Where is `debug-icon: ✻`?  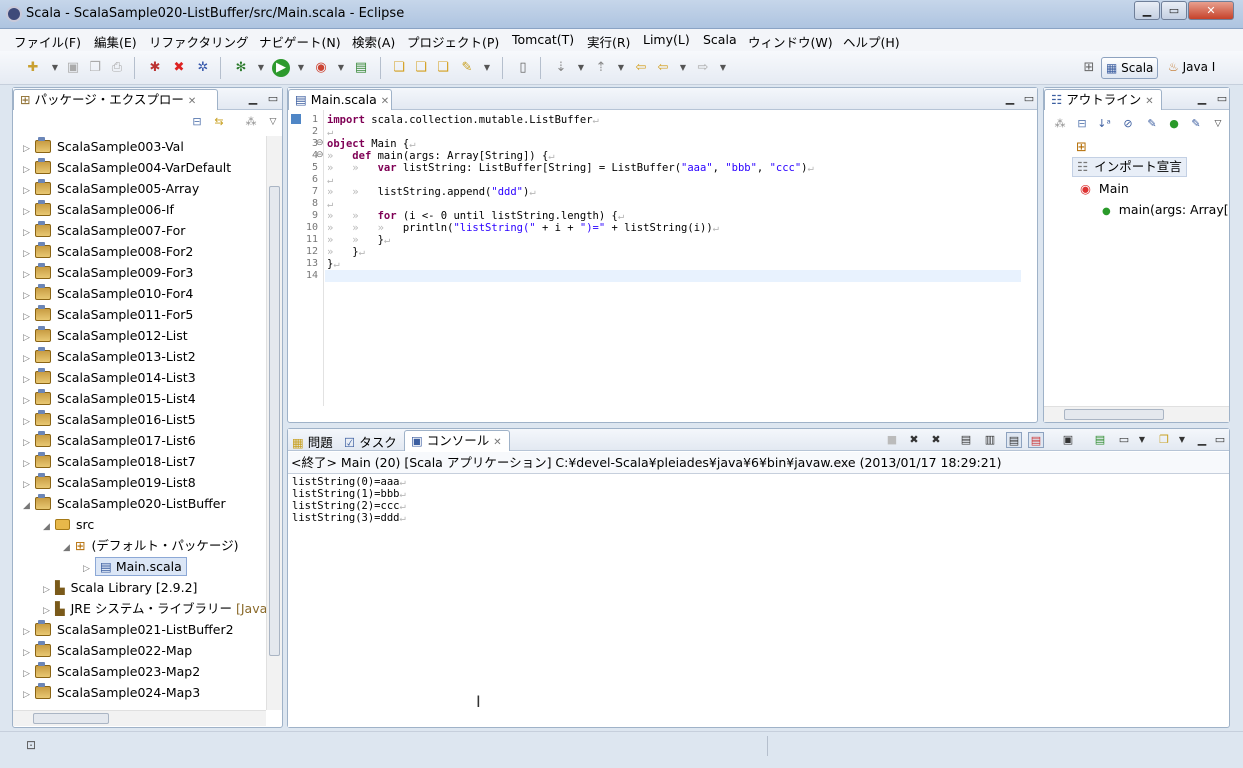 debug-icon: ✻ is located at coordinates (241, 68).